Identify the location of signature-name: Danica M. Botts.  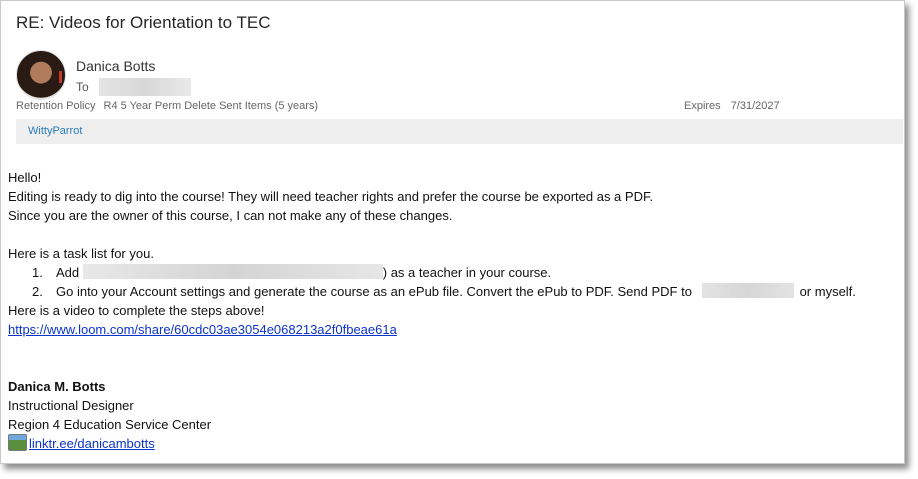
(57, 386).